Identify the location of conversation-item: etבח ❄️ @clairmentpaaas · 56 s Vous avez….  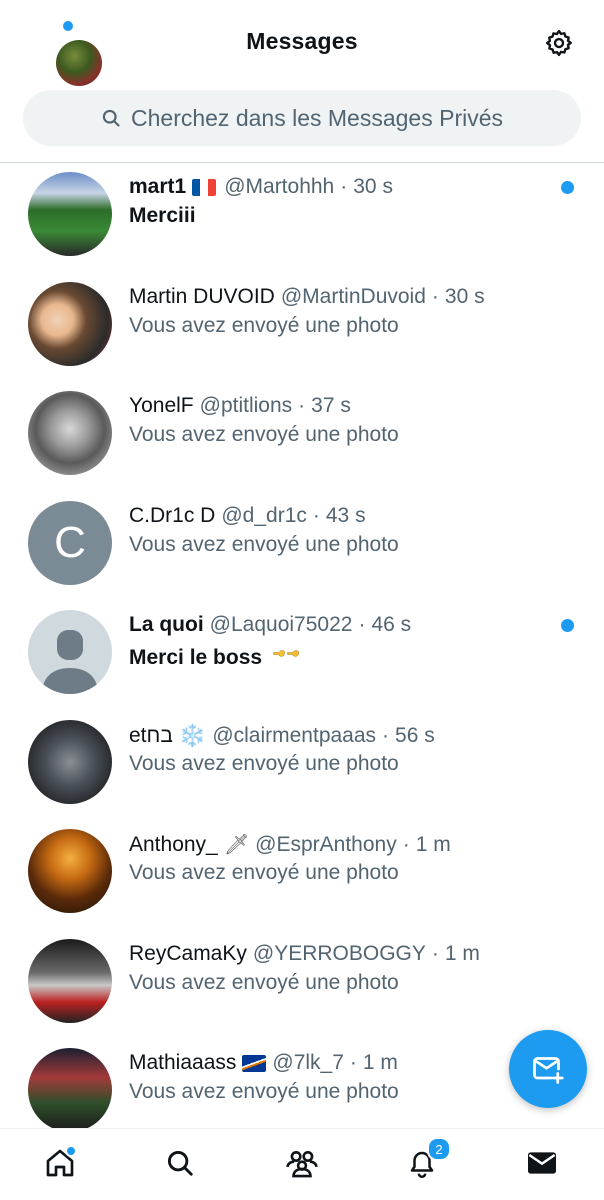
(302, 766).